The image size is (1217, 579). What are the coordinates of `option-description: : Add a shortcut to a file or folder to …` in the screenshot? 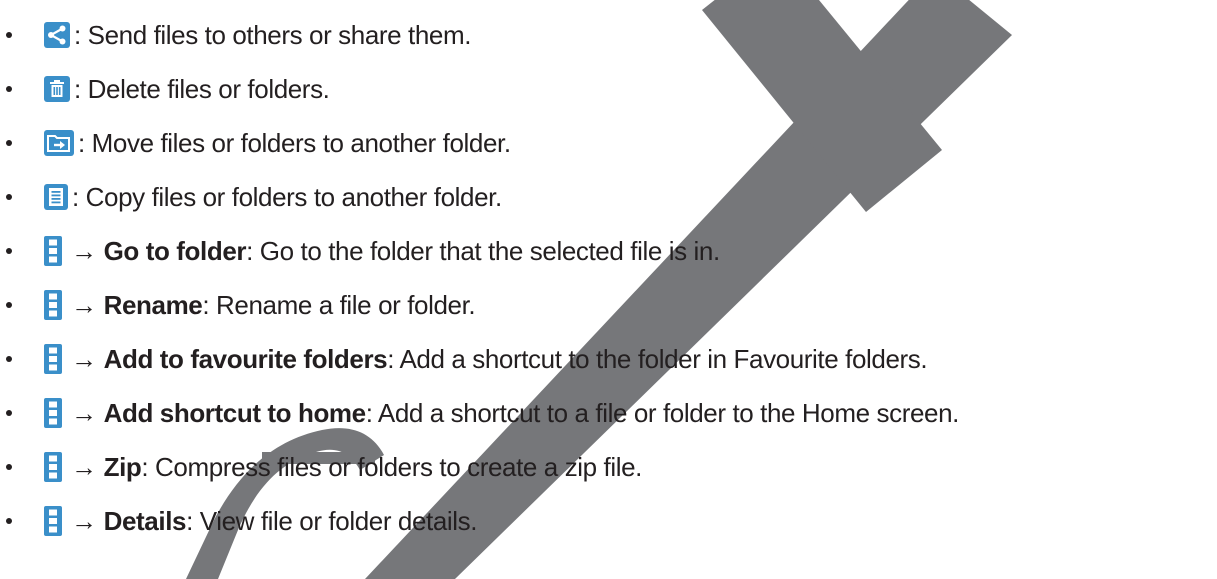 It's located at (662, 412).